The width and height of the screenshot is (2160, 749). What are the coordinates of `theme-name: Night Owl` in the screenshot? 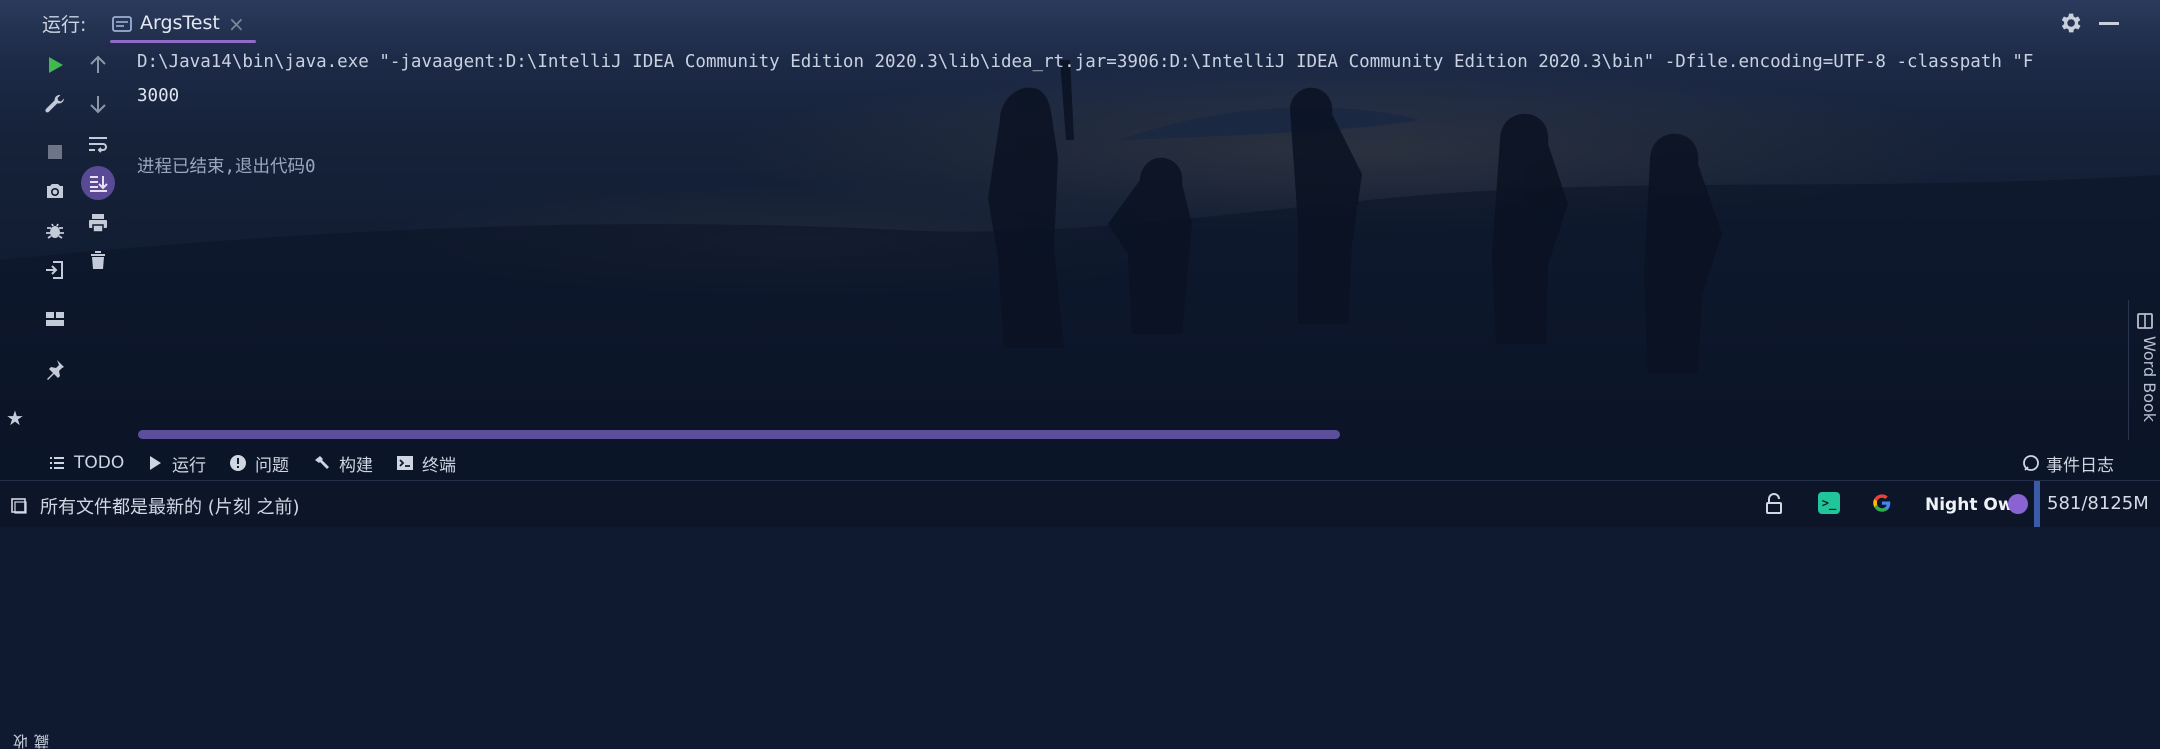 It's located at (1972, 505).